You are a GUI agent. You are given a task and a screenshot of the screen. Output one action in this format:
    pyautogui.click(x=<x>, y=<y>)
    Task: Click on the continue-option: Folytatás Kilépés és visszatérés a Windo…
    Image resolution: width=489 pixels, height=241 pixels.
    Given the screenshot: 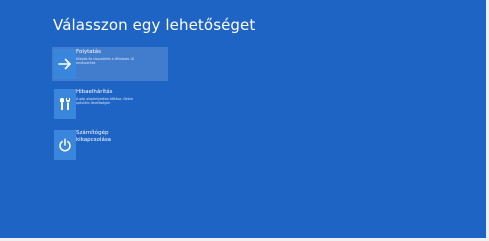 What is the action you would take?
    pyautogui.click(x=110, y=64)
    